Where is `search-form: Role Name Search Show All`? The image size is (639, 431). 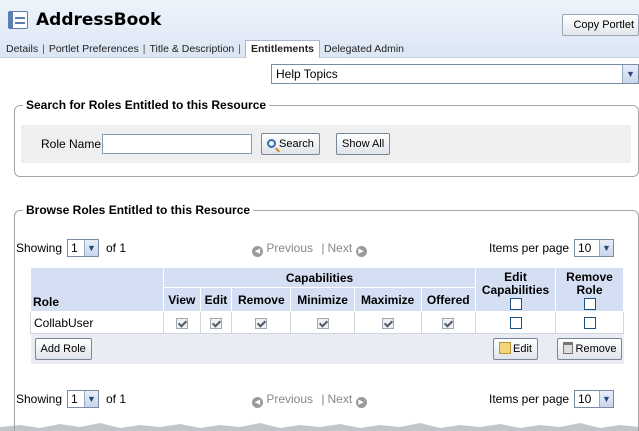
search-form: Role Name Search Show All is located at coordinates (326, 144).